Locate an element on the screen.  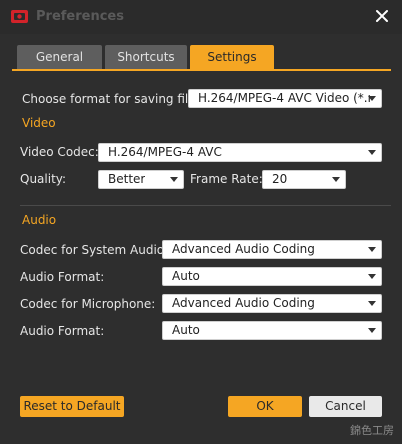
system-audio-codec-select: Advanced Audio Coding is located at coordinates (272, 249).